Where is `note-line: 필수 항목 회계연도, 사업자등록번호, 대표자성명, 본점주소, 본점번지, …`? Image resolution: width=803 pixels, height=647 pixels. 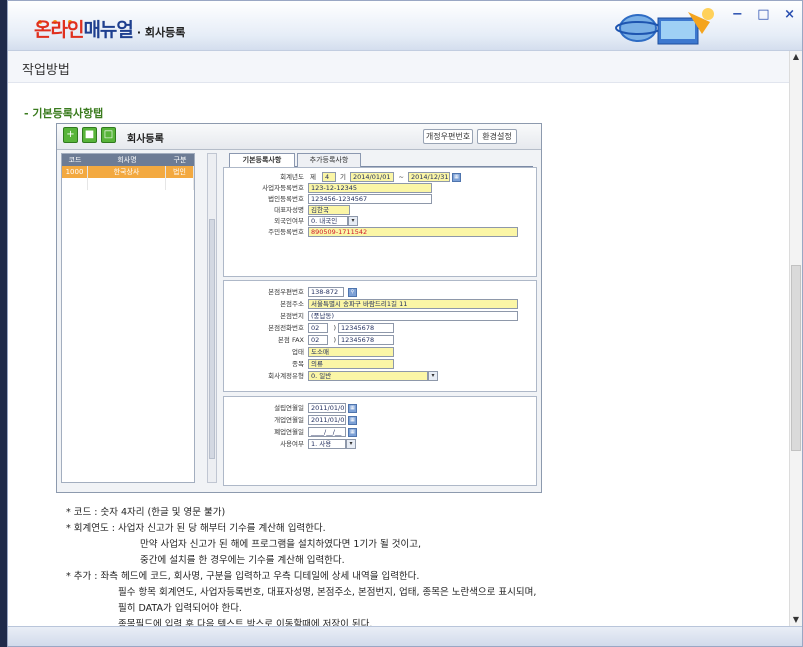 note-line: 필수 항목 회계연도, 사업자등록번호, 대표자성명, 본점주소, 본점번지, … is located at coordinates (327, 592).